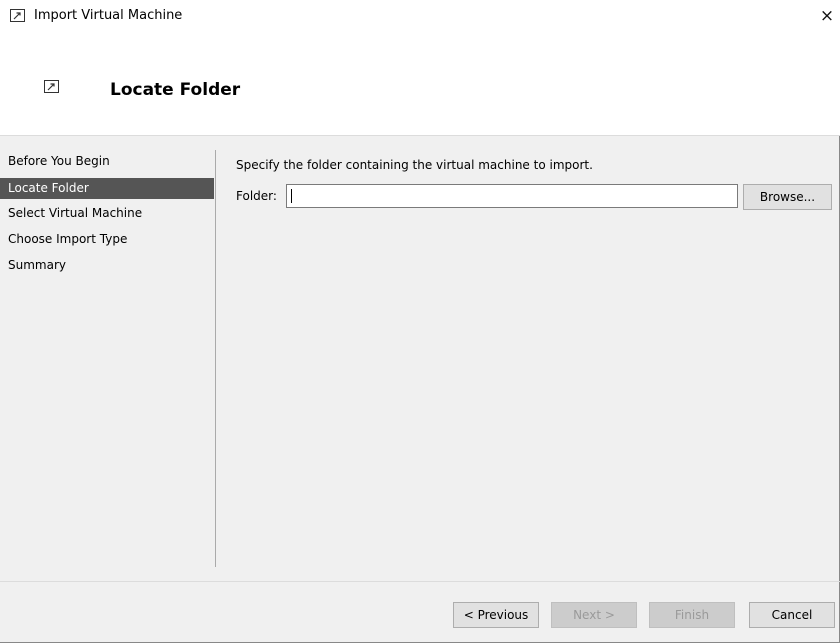  I want to click on nav-divider, so click(215, 358).